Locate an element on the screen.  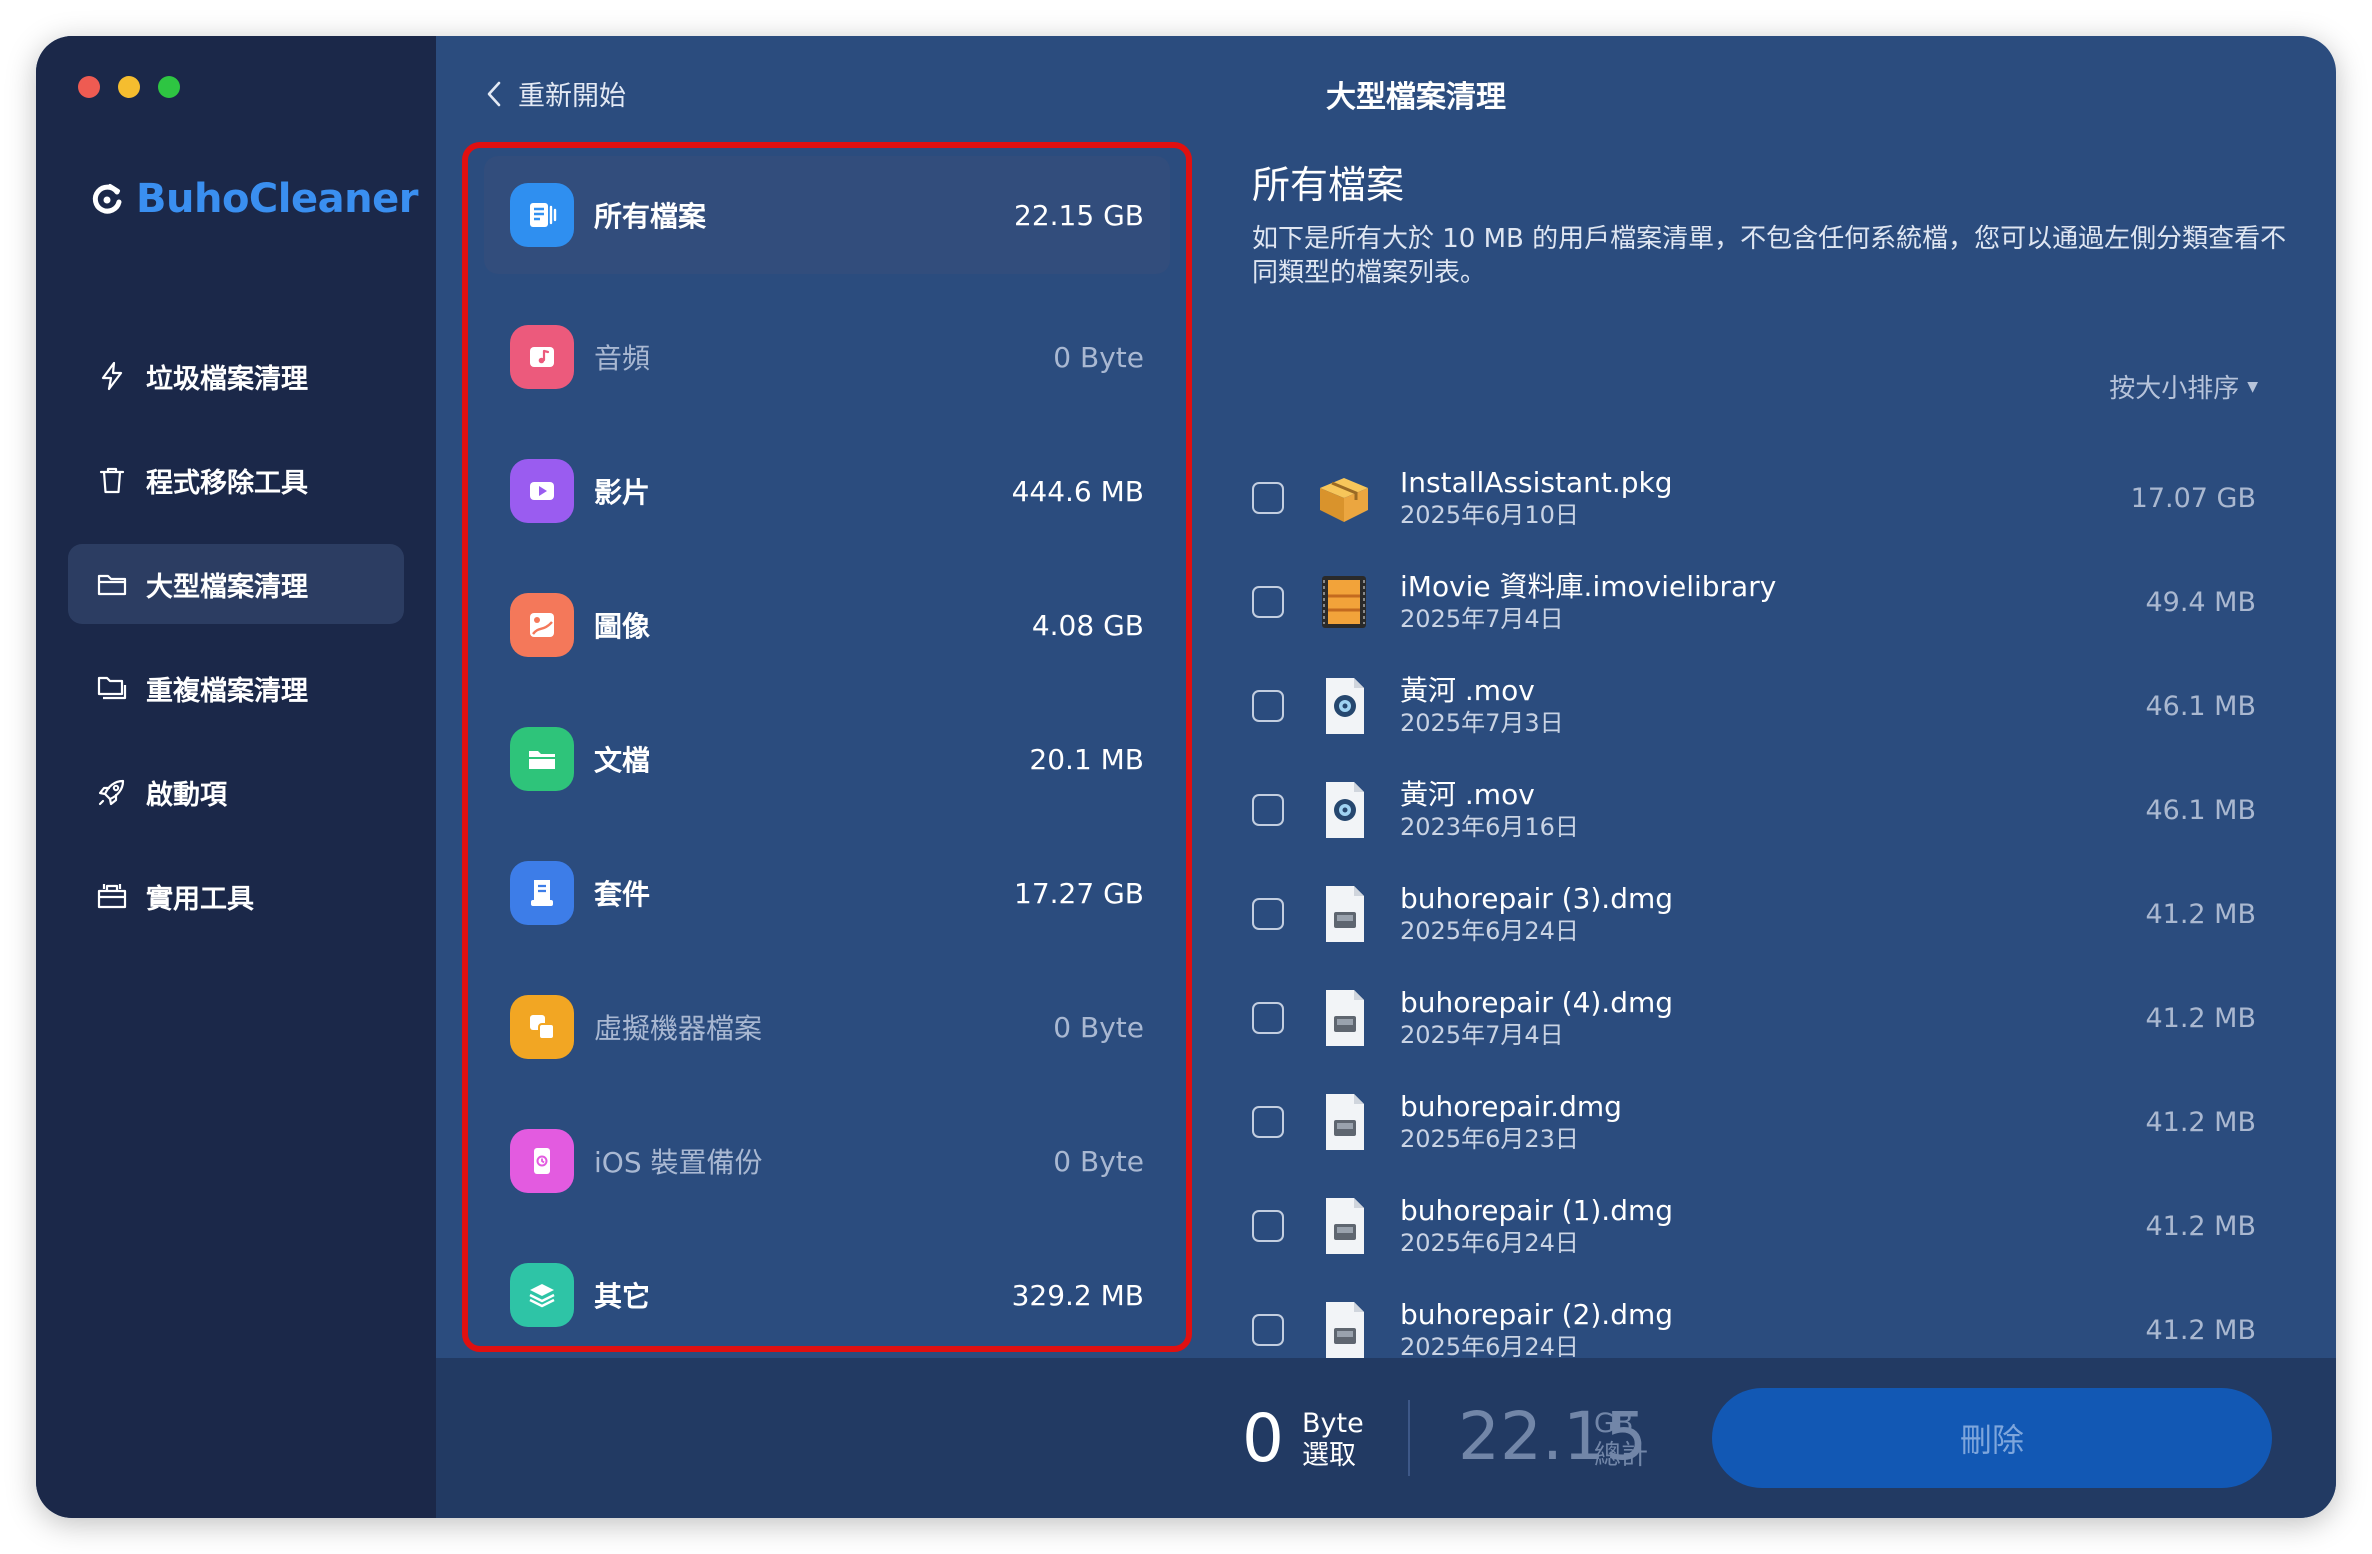
sidebar-nav: 垃圾檔案清理 程式移除工具 大型檔案清理 重複檔案清理 啟動項 實用工具 is located at coordinates (236, 648).